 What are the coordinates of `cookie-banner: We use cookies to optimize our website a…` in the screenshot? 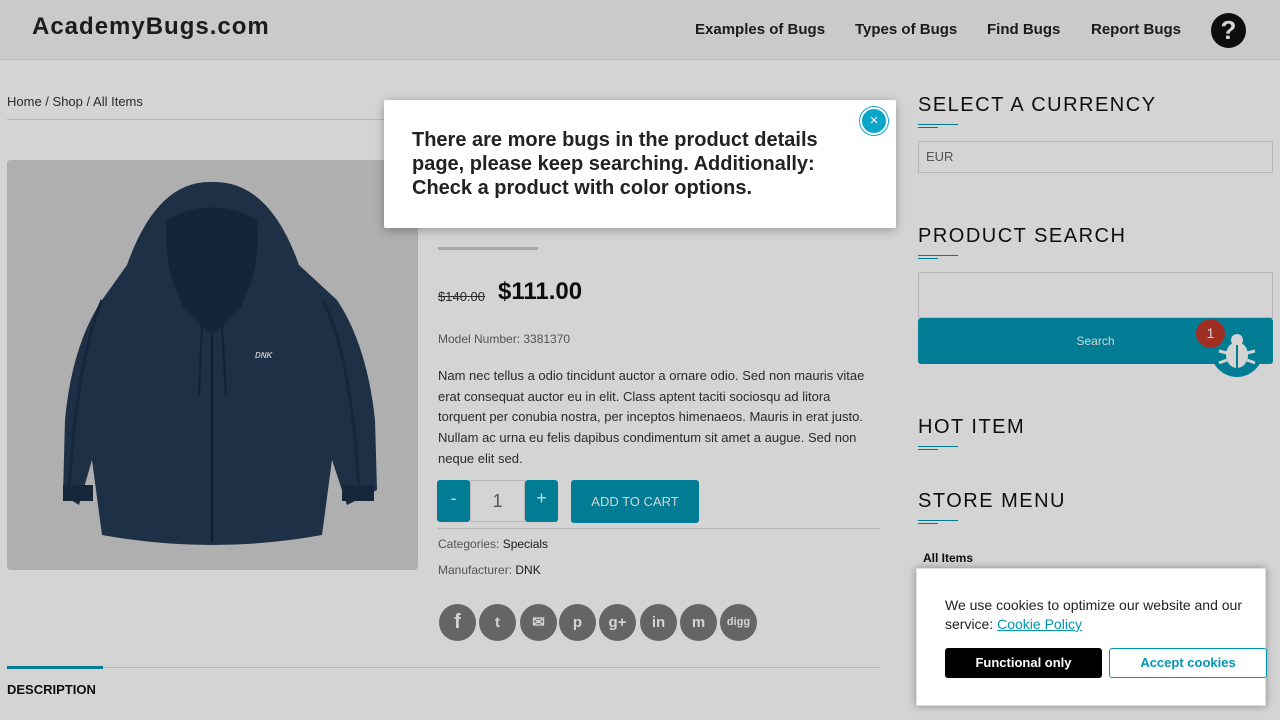 It's located at (1091, 637).